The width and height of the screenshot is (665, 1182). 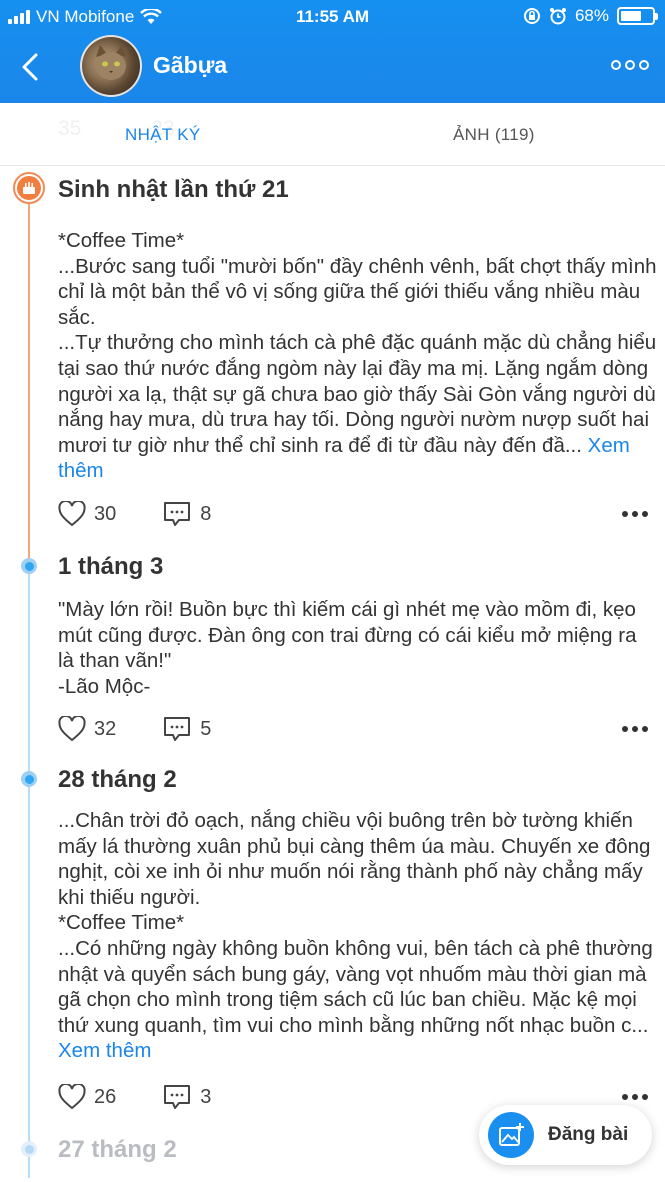 What do you see at coordinates (557, 16) in the screenshot?
I see `alarm-icon` at bounding box center [557, 16].